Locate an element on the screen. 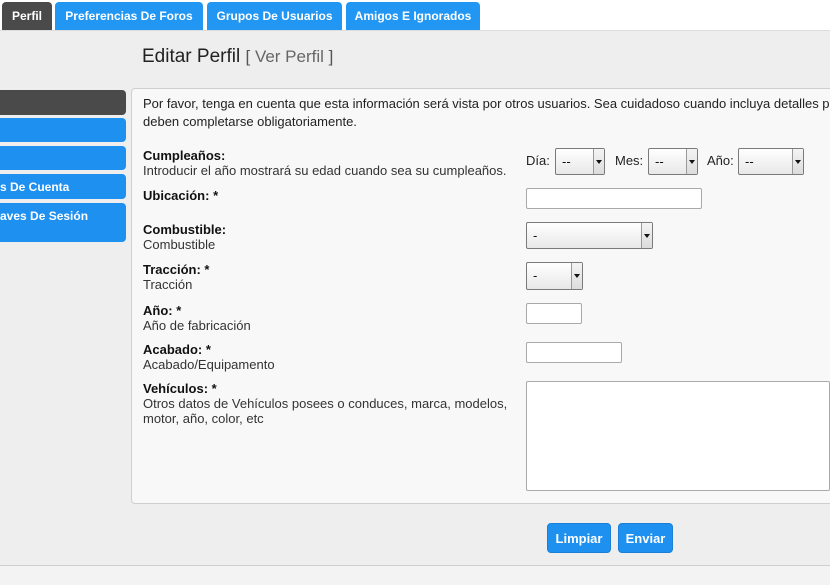 Image resolution: width=830 pixels, height=585 pixels. tab-amigos-e-ignorados: Amigos E Ignorados is located at coordinates (413, 16).